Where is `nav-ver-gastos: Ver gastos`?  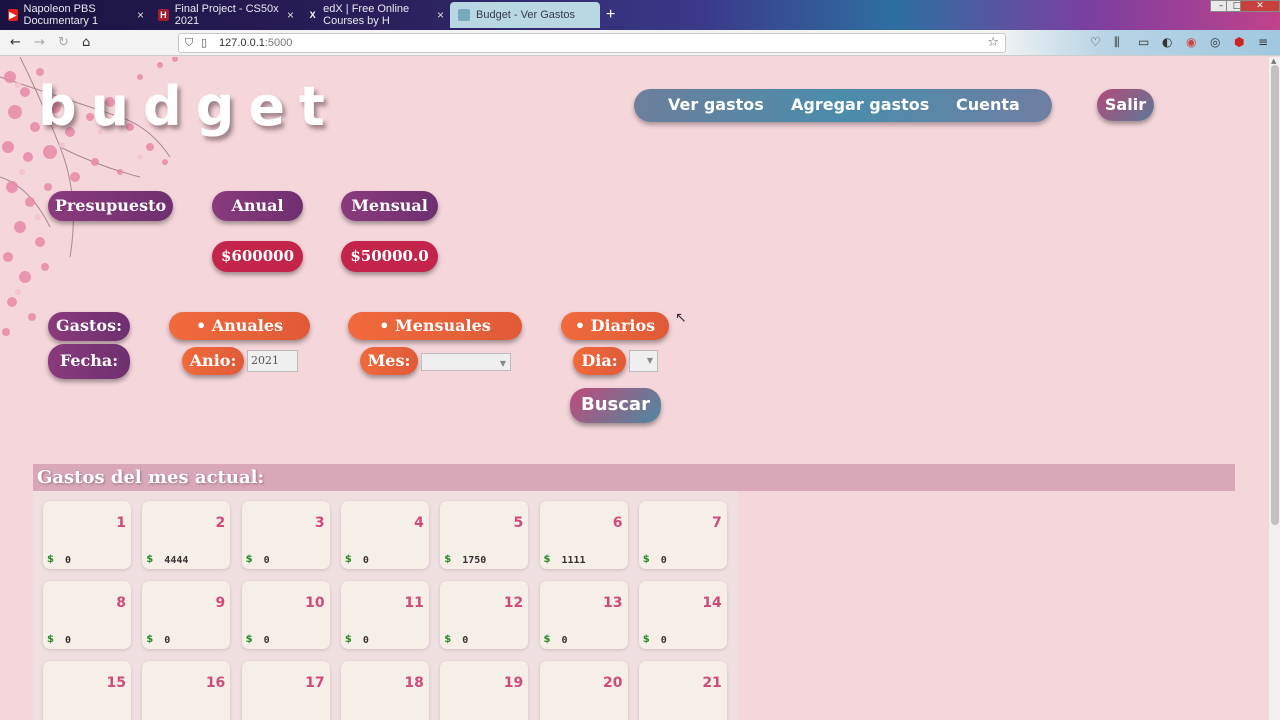 nav-ver-gastos: Ver gastos is located at coordinates (716, 104).